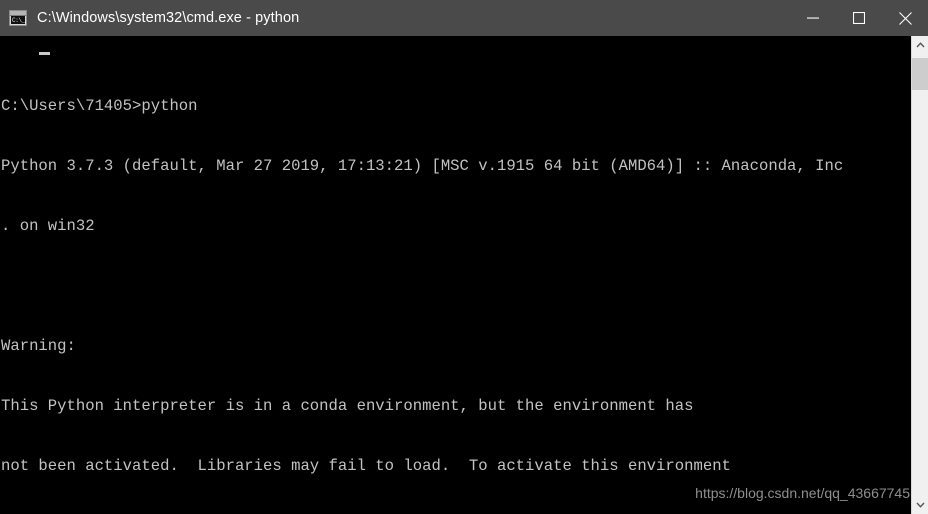 The height and width of the screenshot is (514, 928). I want to click on minimize-button, so click(813, 18).